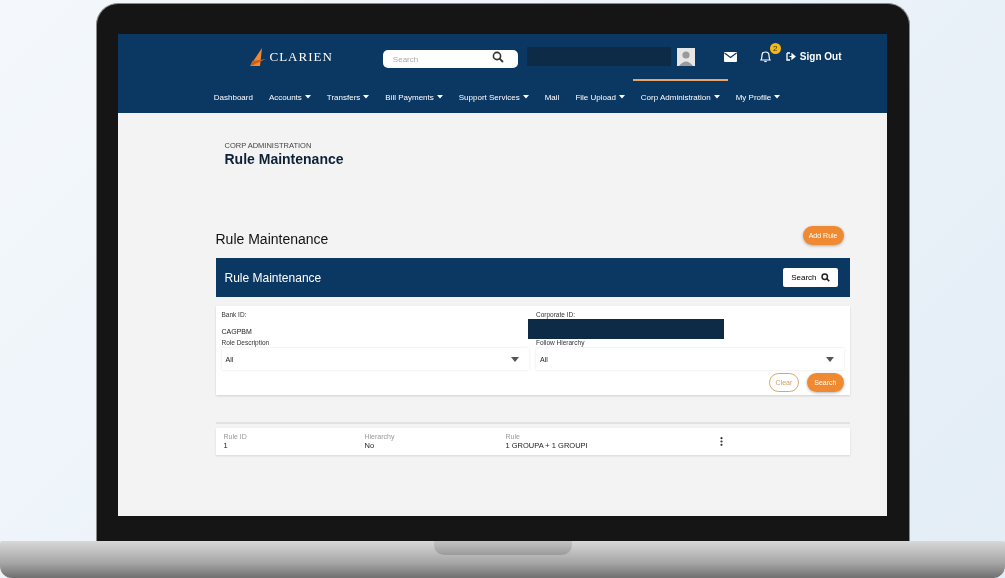 This screenshot has height=578, width=1005. I want to click on bell-icon, so click(765, 56).